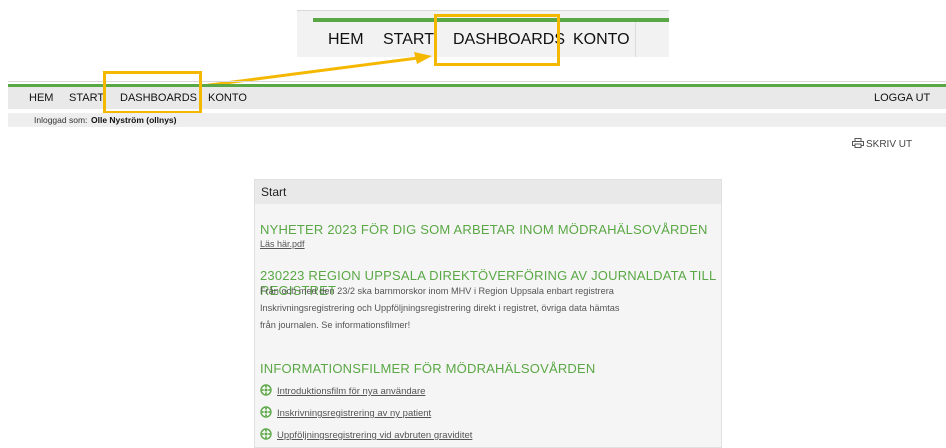  What do you see at coordinates (274, 192) in the screenshot?
I see `panel-title: Start` at bounding box center [274, 192].